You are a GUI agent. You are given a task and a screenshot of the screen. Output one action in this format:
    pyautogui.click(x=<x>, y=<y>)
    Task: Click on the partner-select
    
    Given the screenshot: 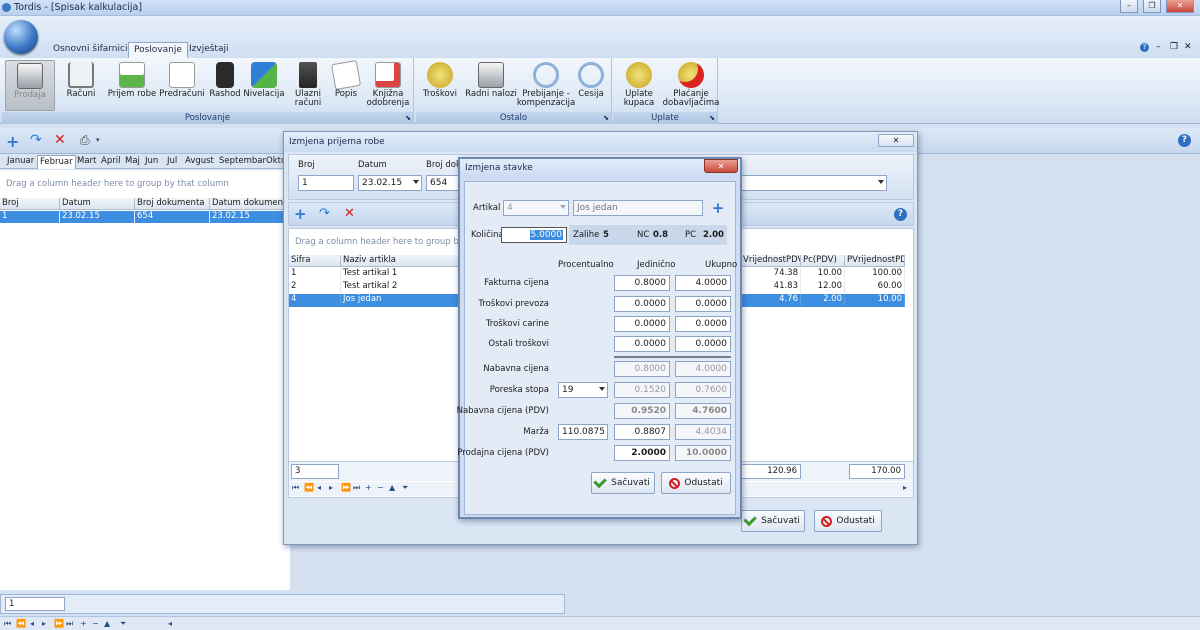 What is the action you would take?
    pyautogui.click(x=812, y=183)
    